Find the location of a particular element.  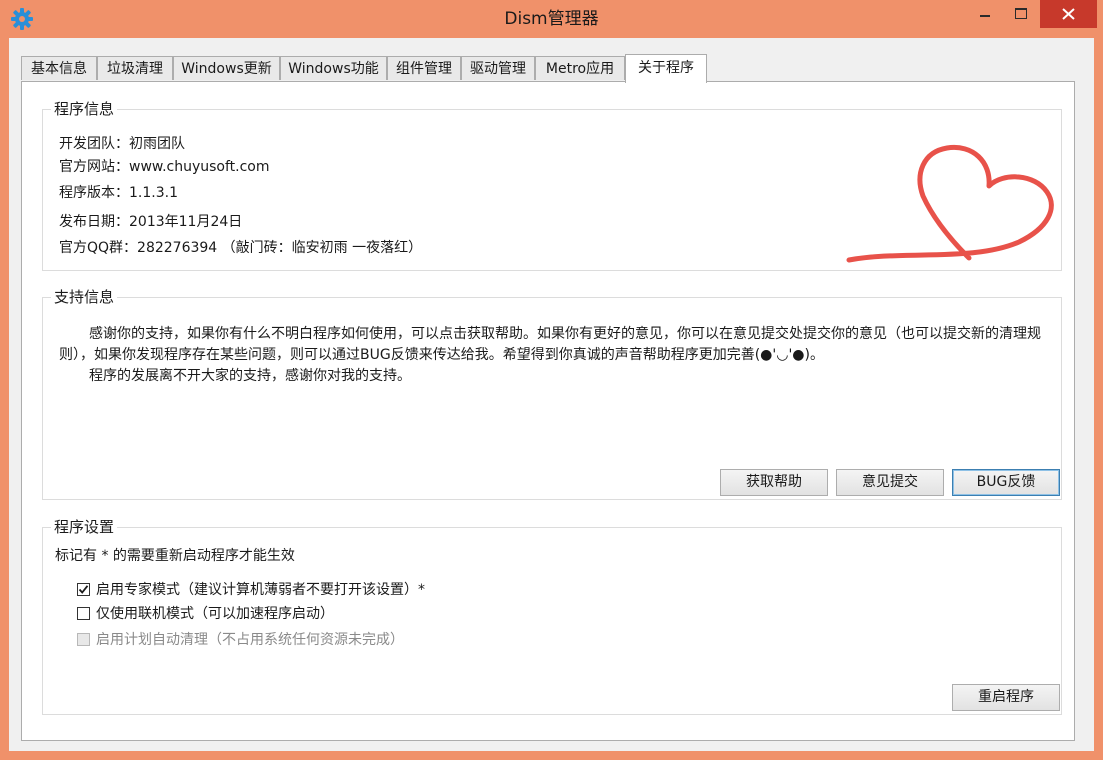

tab-about: 关于程序 is located at coordinates (666, 68).